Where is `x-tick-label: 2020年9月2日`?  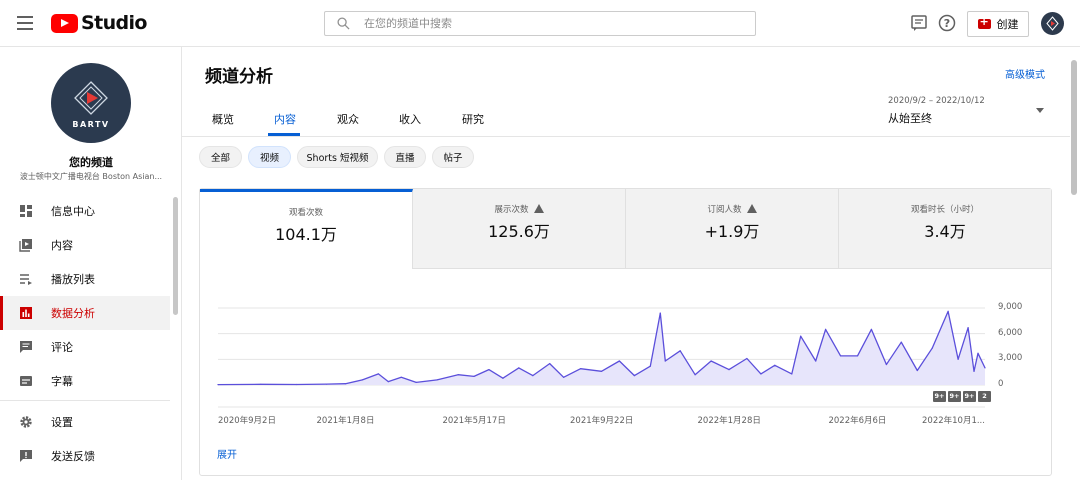 x-tick-label: 2020年9月2日 is located at coordinates (247, 421).